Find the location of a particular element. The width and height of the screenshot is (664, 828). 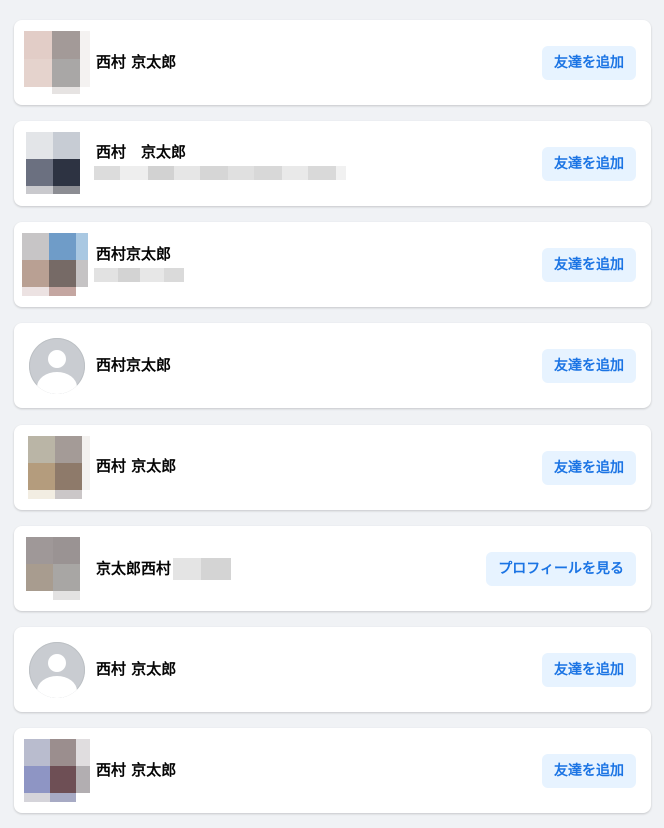

result-card: 京太郎西村 プロフィールを見る is located at coordinates (332, 568).